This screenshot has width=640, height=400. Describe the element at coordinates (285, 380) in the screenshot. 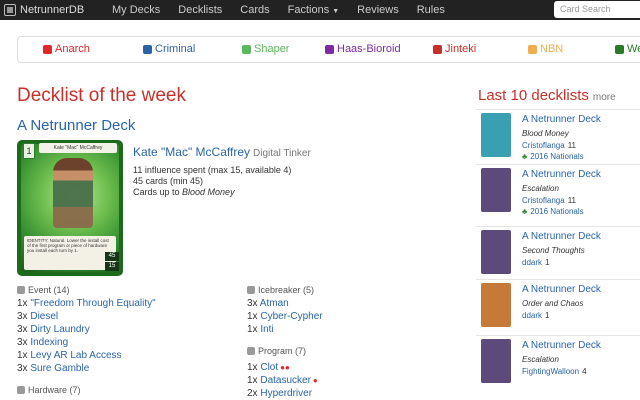

I see `card-link: Datasucker` at that location.